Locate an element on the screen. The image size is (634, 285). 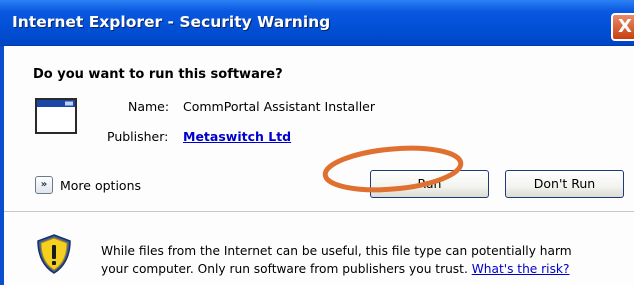
name-value: CommPortal Assistant Installer is located at coordinates (279, 106).